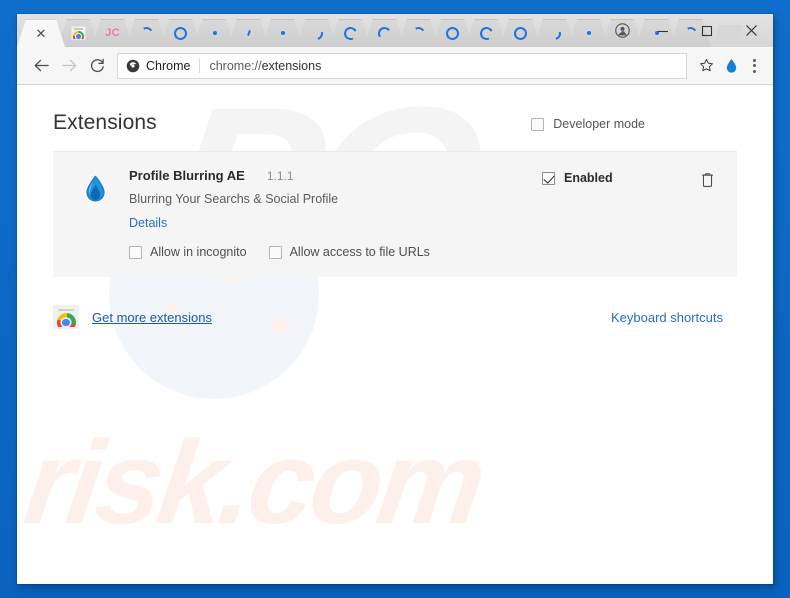  I want to click on extension-title-row: Profile Blurring AE 1.1.1, so click(335, 175).